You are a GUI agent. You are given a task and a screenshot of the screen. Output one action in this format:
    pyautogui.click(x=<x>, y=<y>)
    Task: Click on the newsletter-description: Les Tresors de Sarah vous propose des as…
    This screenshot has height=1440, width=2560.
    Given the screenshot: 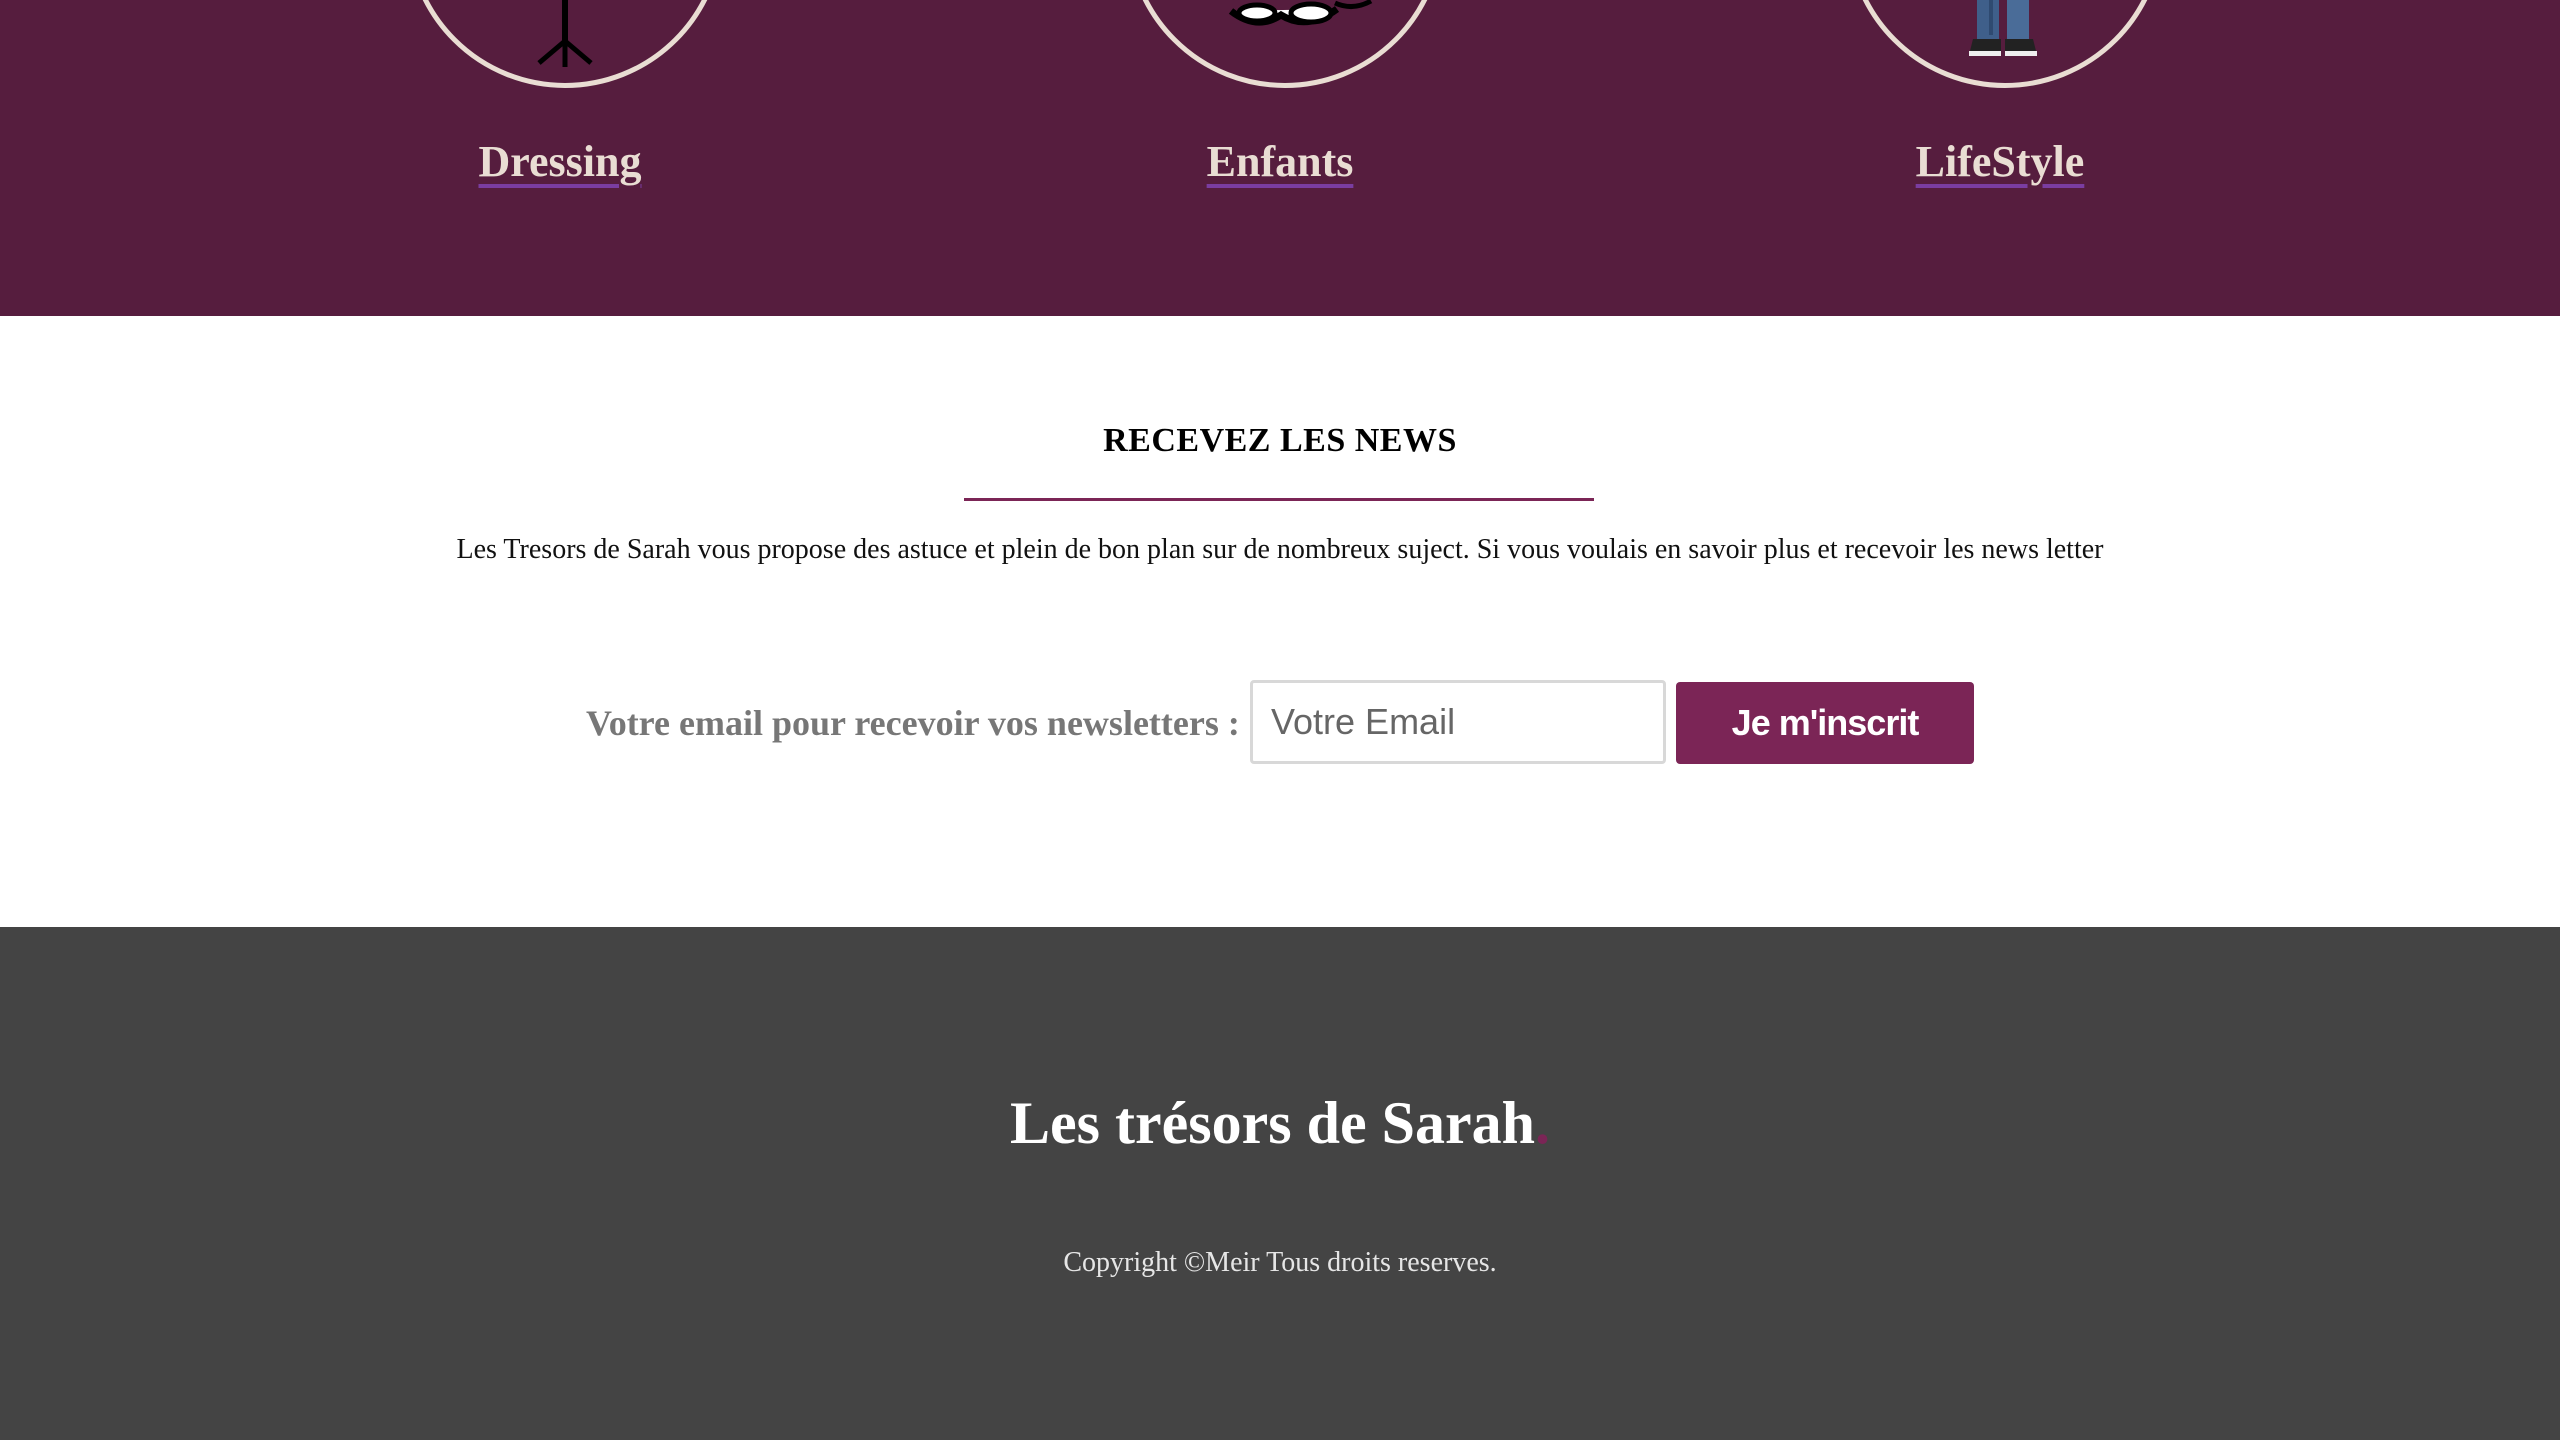 What is the action you would take?
    pyautogui.click(x=1280, y=549)
    